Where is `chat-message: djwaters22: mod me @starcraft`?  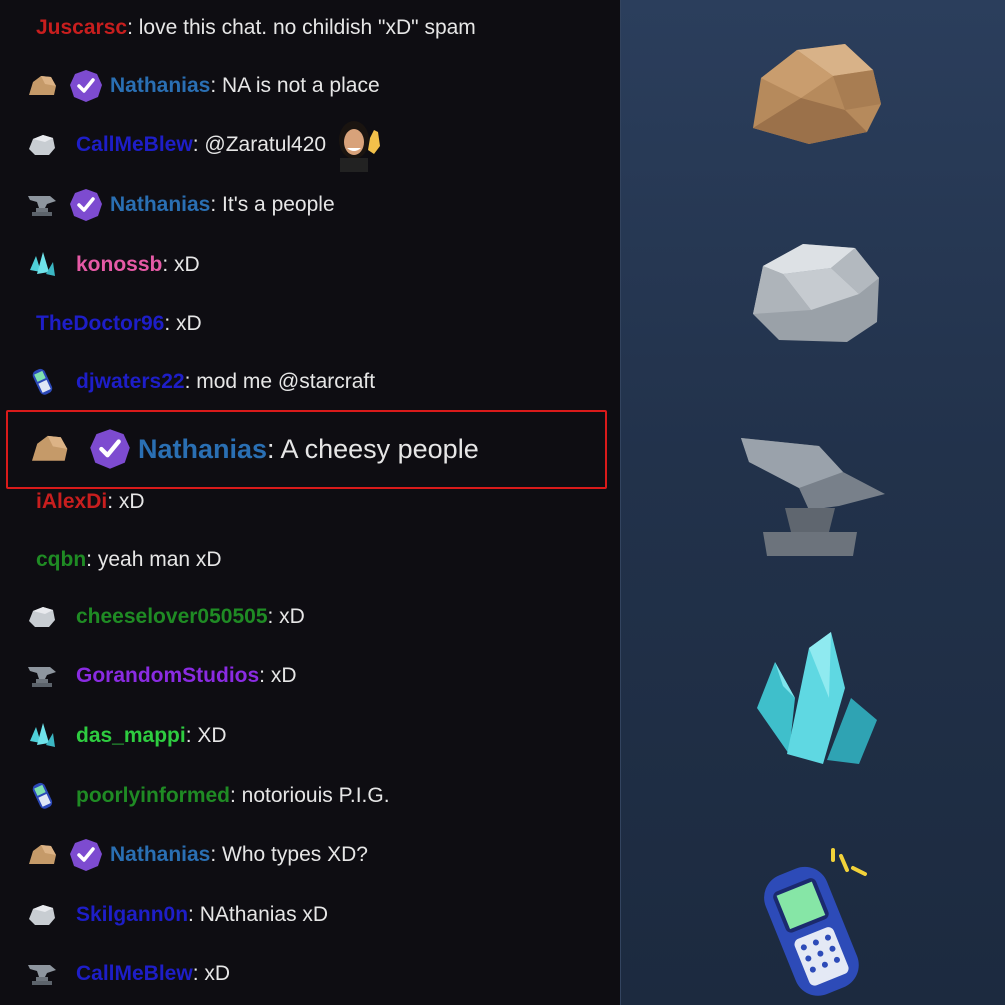 chat-message: djwaters22: mod me @starcraft is located at coordinates (310, 382).